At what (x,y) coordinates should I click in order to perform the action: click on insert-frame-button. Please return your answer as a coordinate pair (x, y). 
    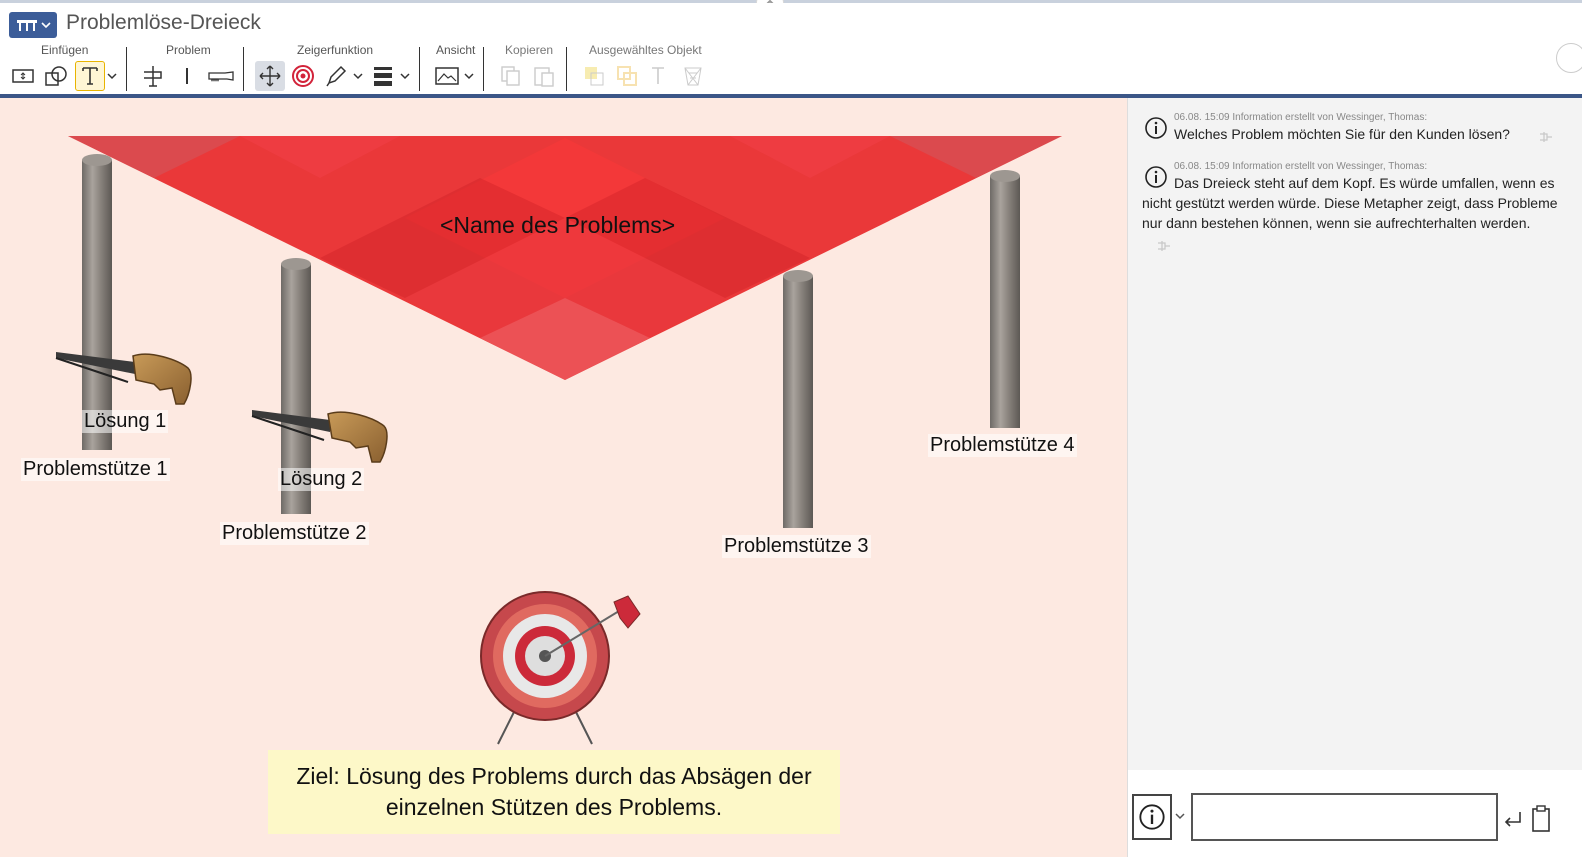
    Looking at the image, I should click on (23, 76).